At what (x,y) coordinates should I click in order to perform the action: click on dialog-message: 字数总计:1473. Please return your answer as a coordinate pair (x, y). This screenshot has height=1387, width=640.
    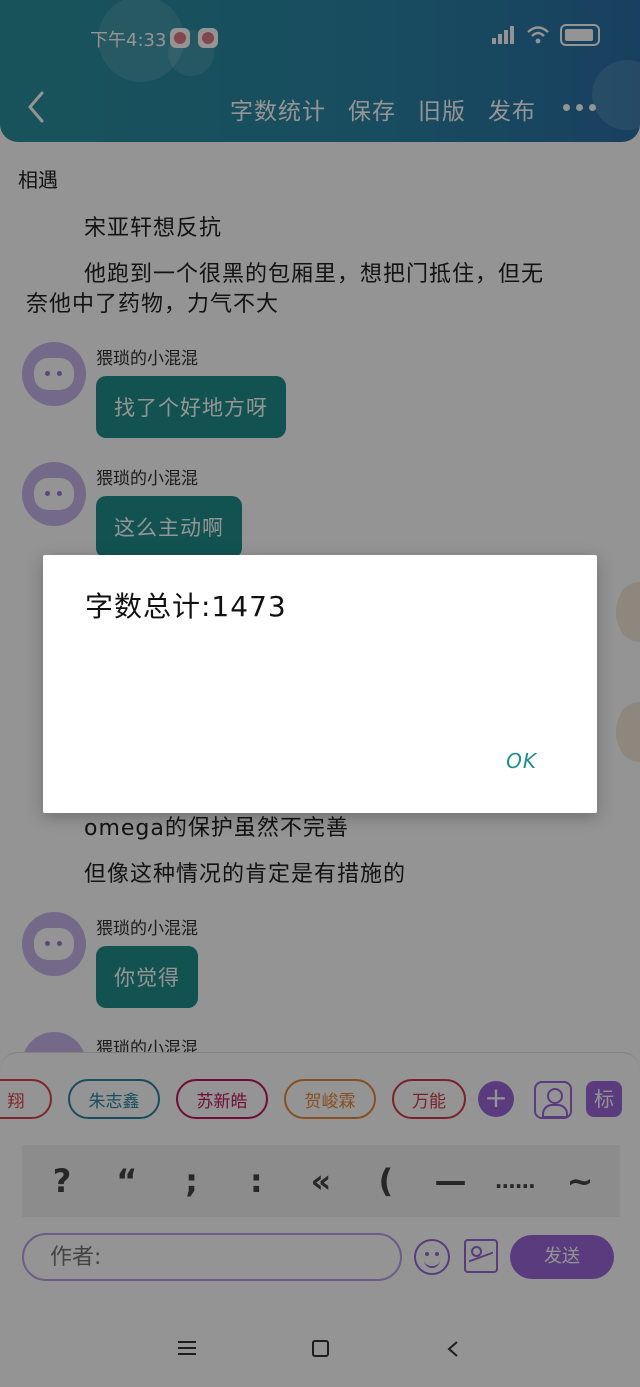
    Looking at the image, I should click on (186, 606).